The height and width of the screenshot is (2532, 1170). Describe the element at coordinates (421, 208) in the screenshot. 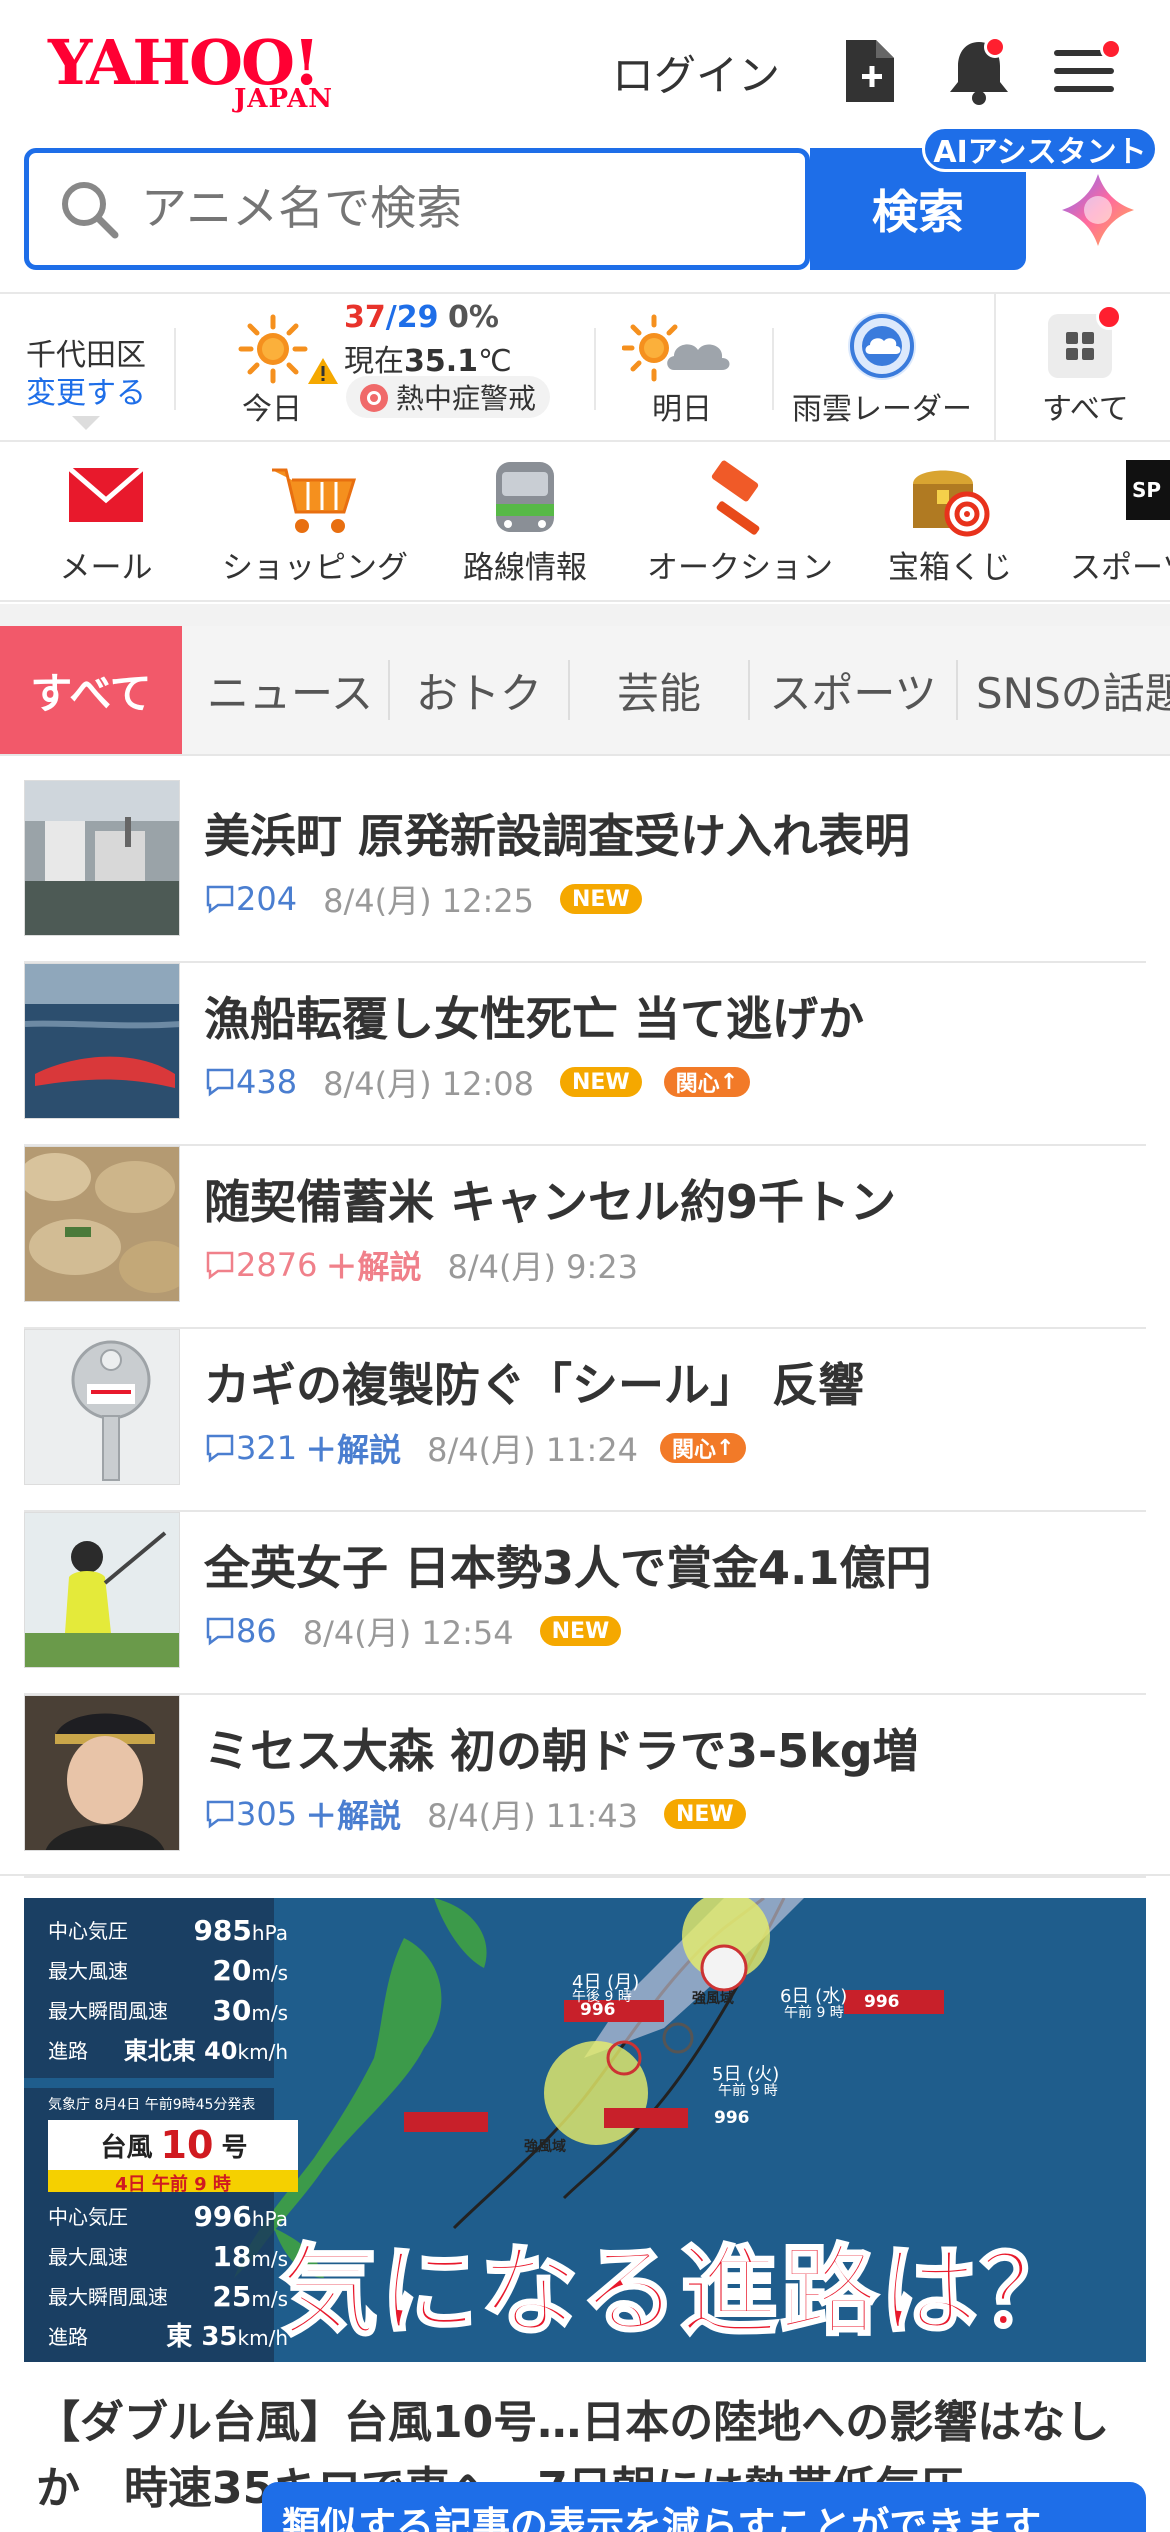

I see `search-input` at that location.